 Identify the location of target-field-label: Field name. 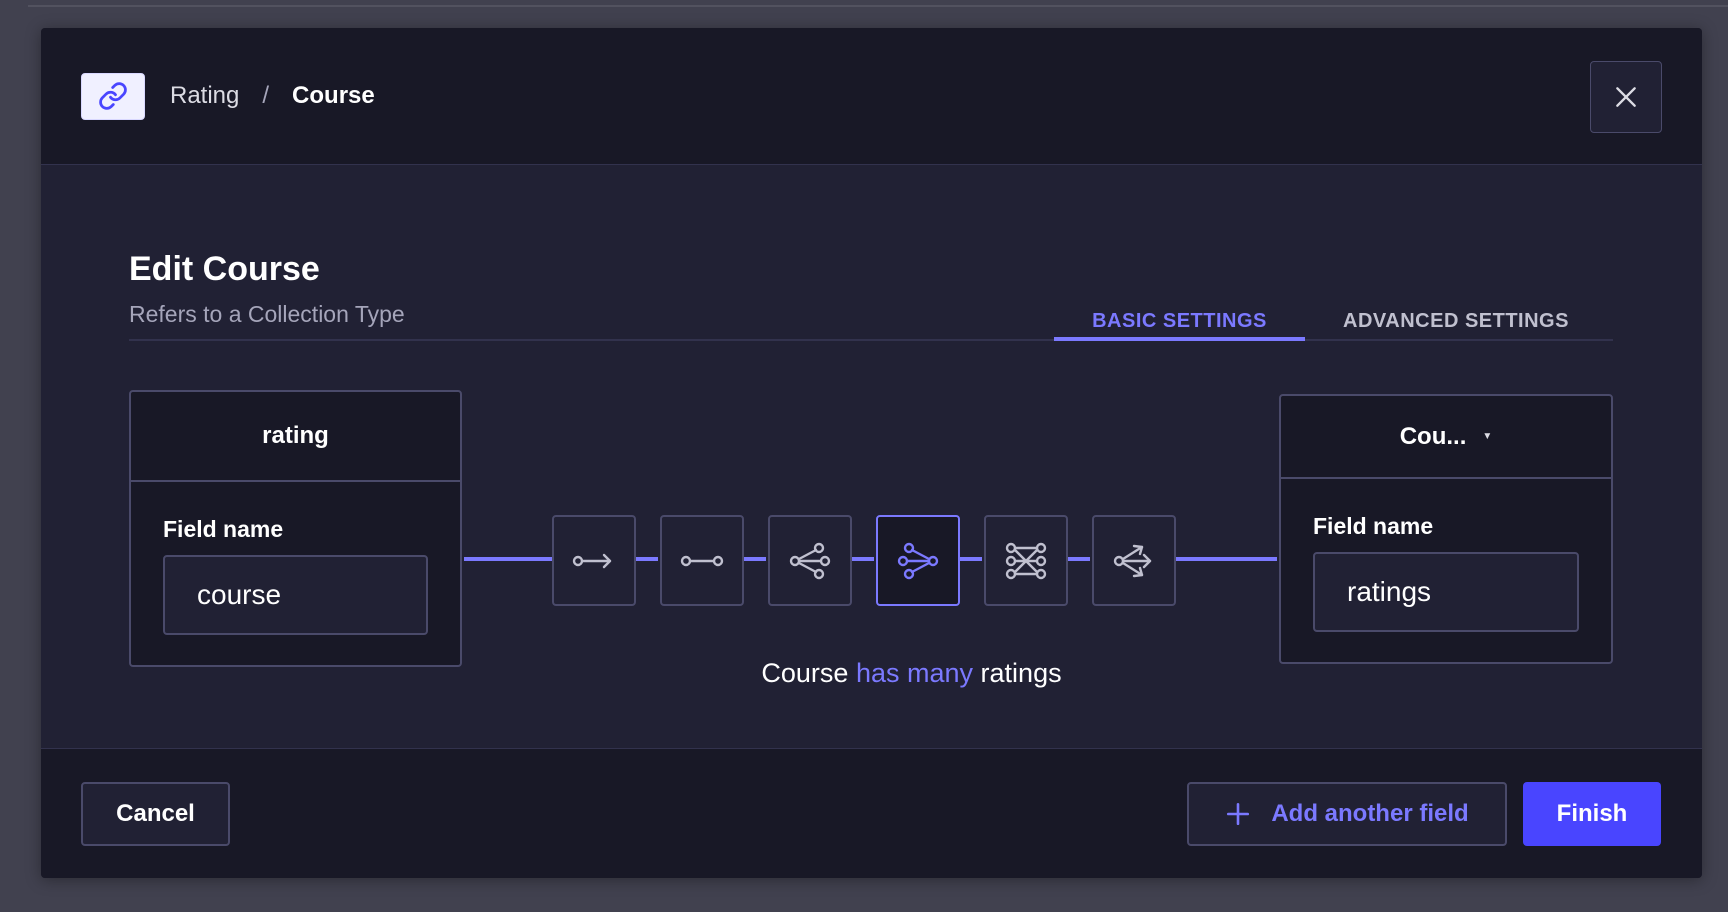
(1373, 526).